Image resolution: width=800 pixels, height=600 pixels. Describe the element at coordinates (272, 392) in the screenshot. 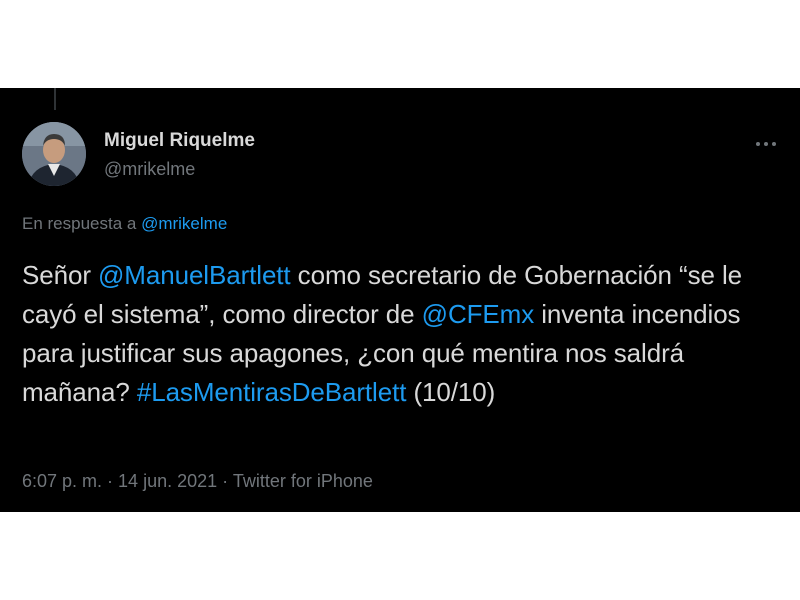

I see `hashtag-link: #LasMentirasDeBartlett` at that location.